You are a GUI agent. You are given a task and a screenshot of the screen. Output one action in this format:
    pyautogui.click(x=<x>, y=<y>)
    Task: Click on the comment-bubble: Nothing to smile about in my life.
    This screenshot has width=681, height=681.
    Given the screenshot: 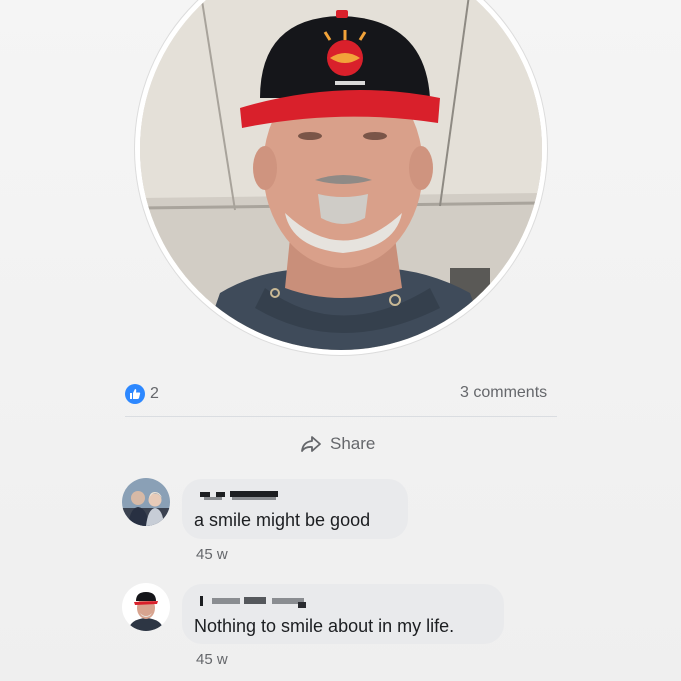 What is the action you would take?
    pyautogui.click(x=343, y=614)
    